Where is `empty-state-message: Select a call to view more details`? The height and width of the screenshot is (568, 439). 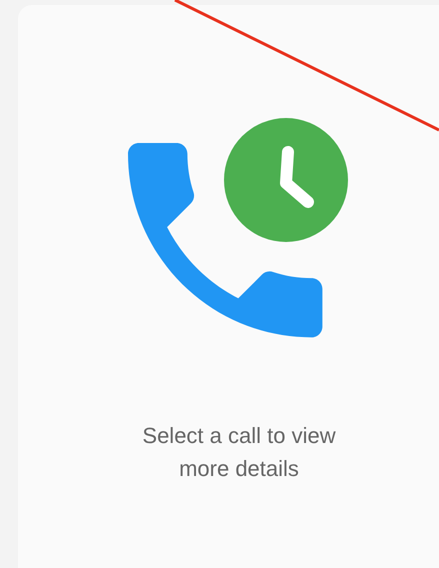
empty-state-message: Select a call to view more details is located at coordinates (239, 452).